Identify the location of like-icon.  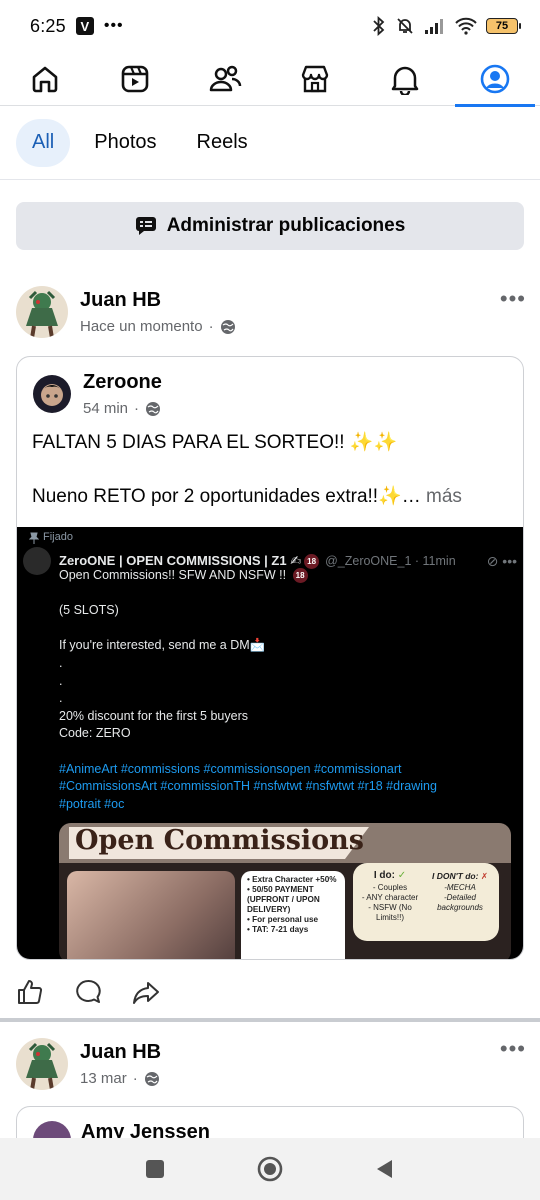
(30, 992).